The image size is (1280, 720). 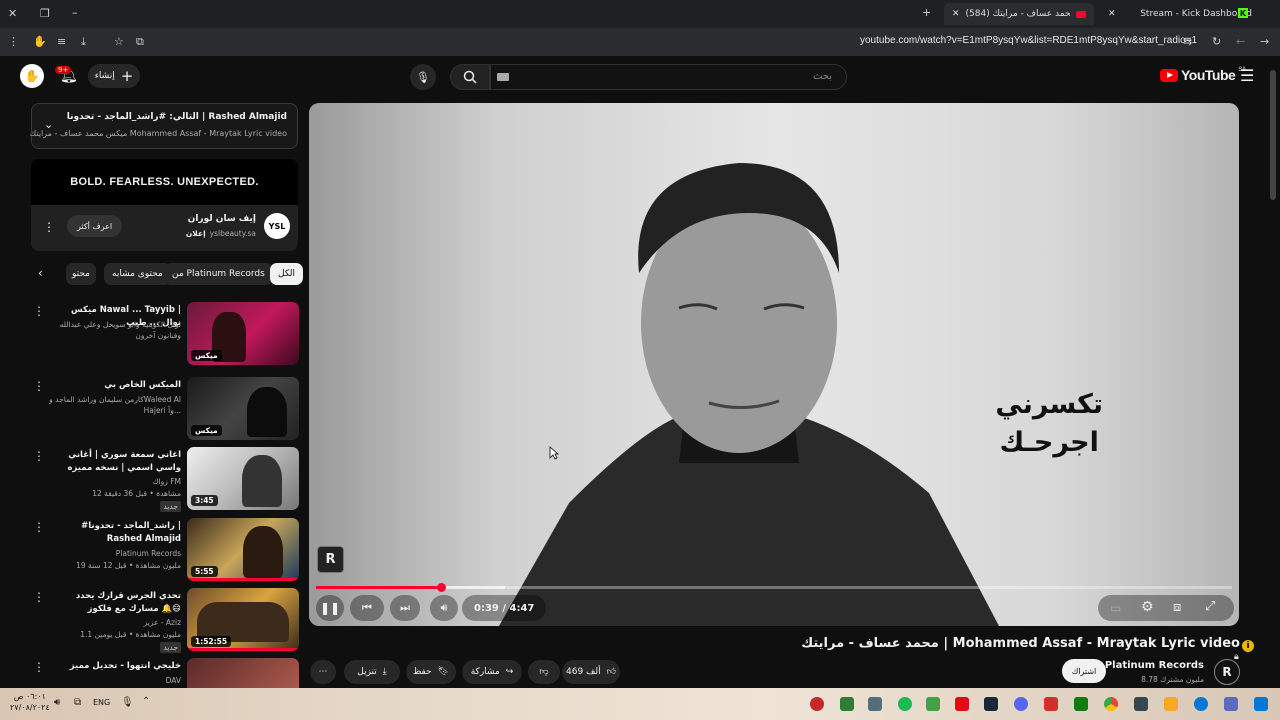 I want to click on list-item: ⋮ خليجي انتهوا - تحديل مميز DAV, so click(x=165, y=673).